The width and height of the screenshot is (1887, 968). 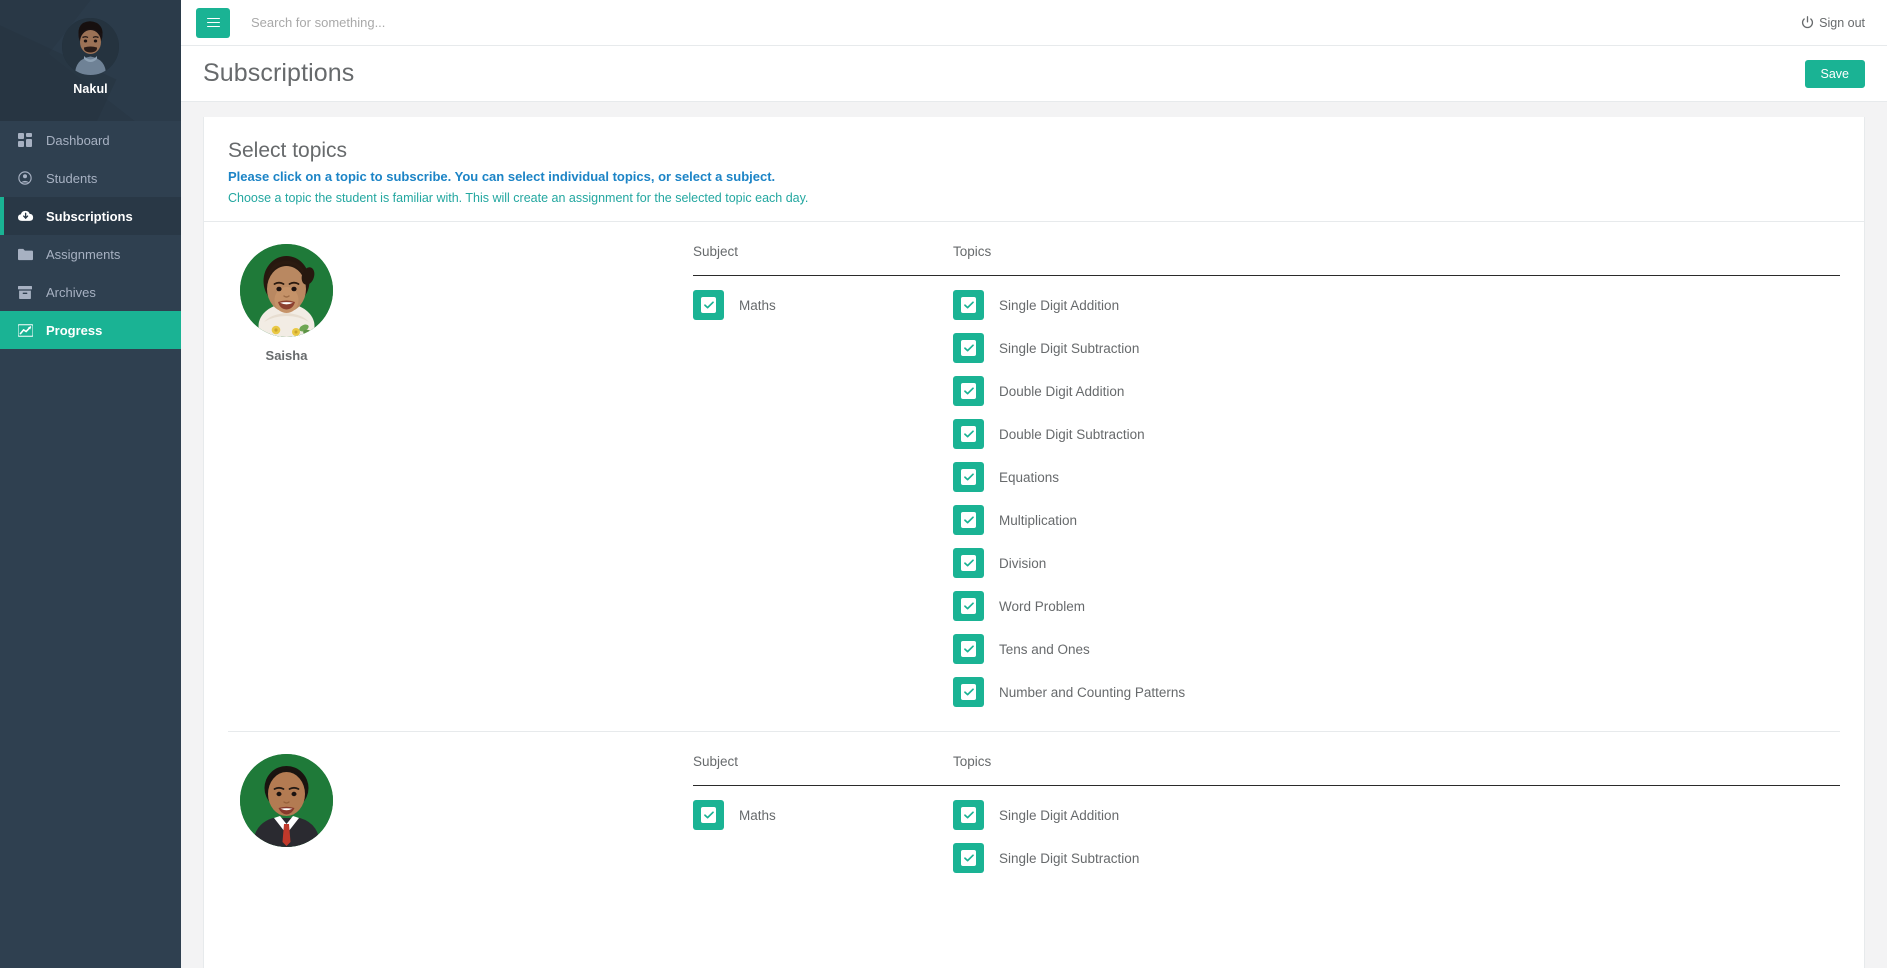 What do you see at coordinates (1396, 477) in the screenshot?
I see `topic-checkbox-row: Equations` at bounding box center [1396, 477].